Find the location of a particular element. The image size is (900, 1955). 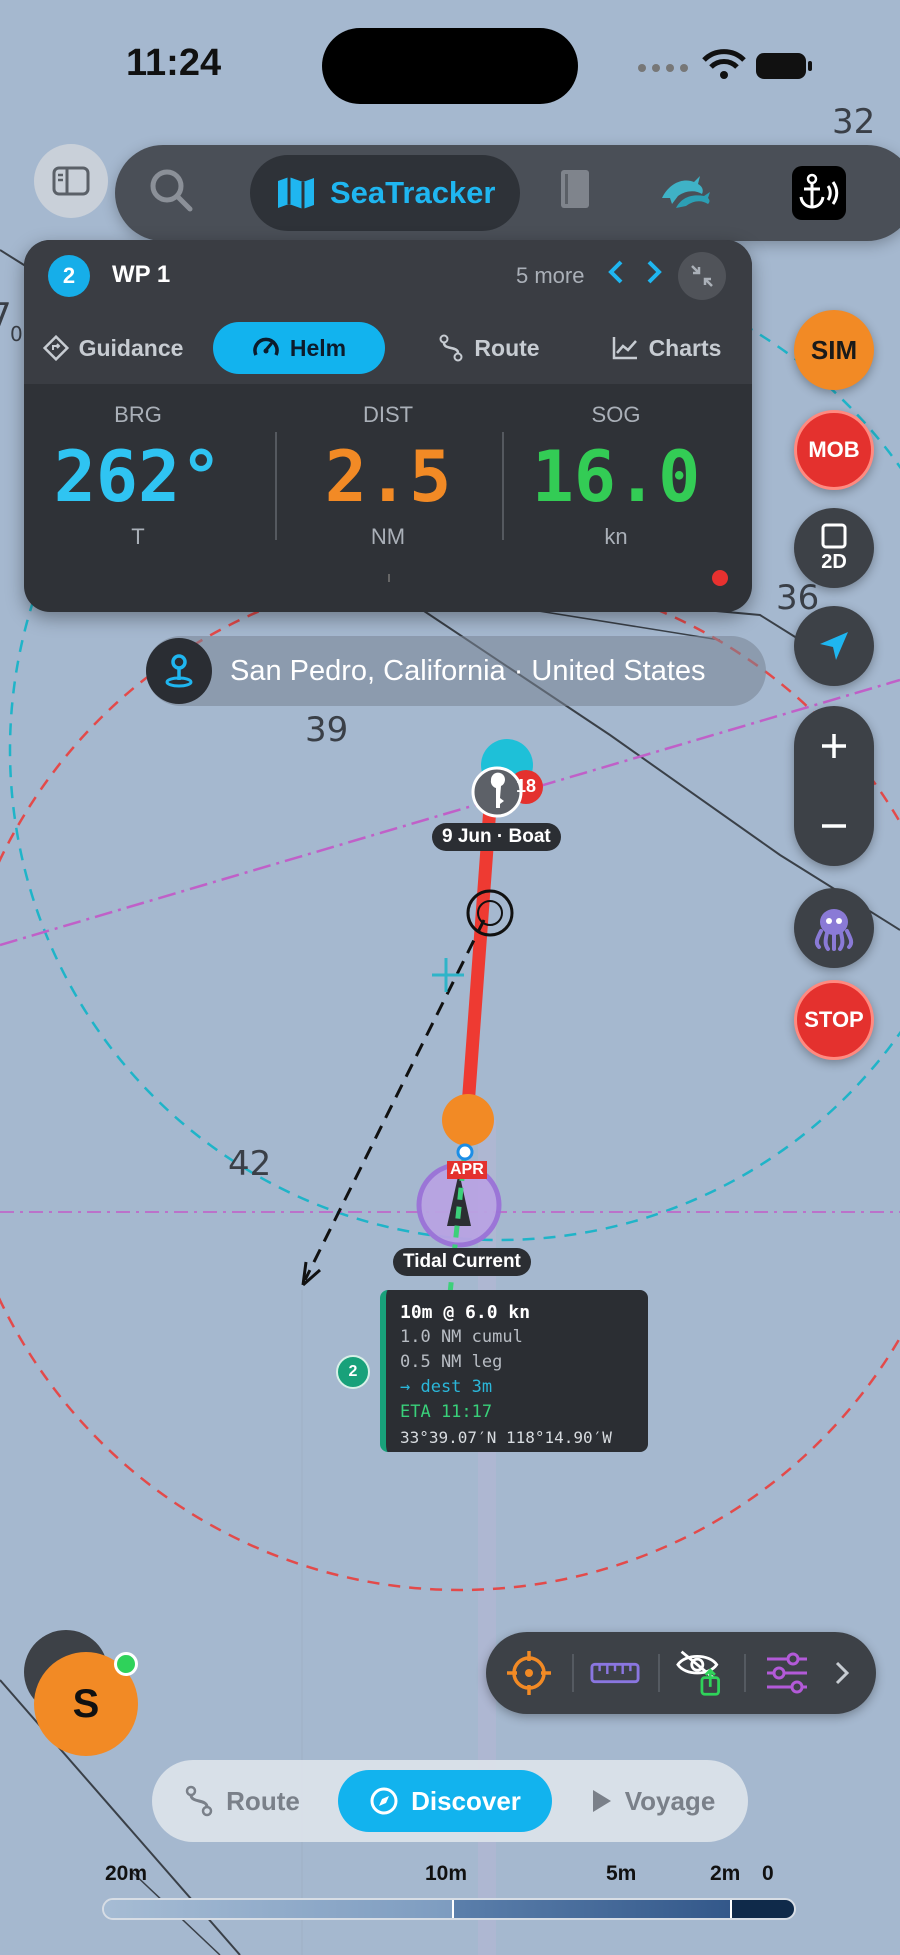

more-waypoints-label: 5 more is located at coordinates (550, 275).